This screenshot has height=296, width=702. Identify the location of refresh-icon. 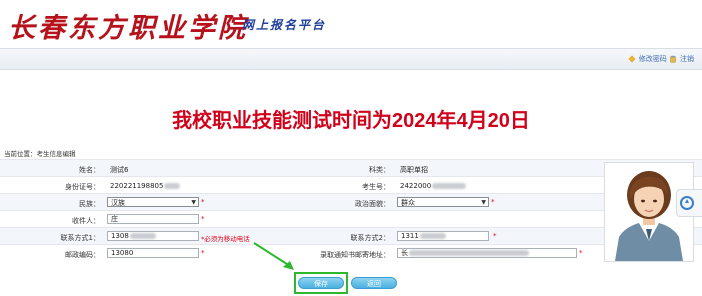
(687, 203).